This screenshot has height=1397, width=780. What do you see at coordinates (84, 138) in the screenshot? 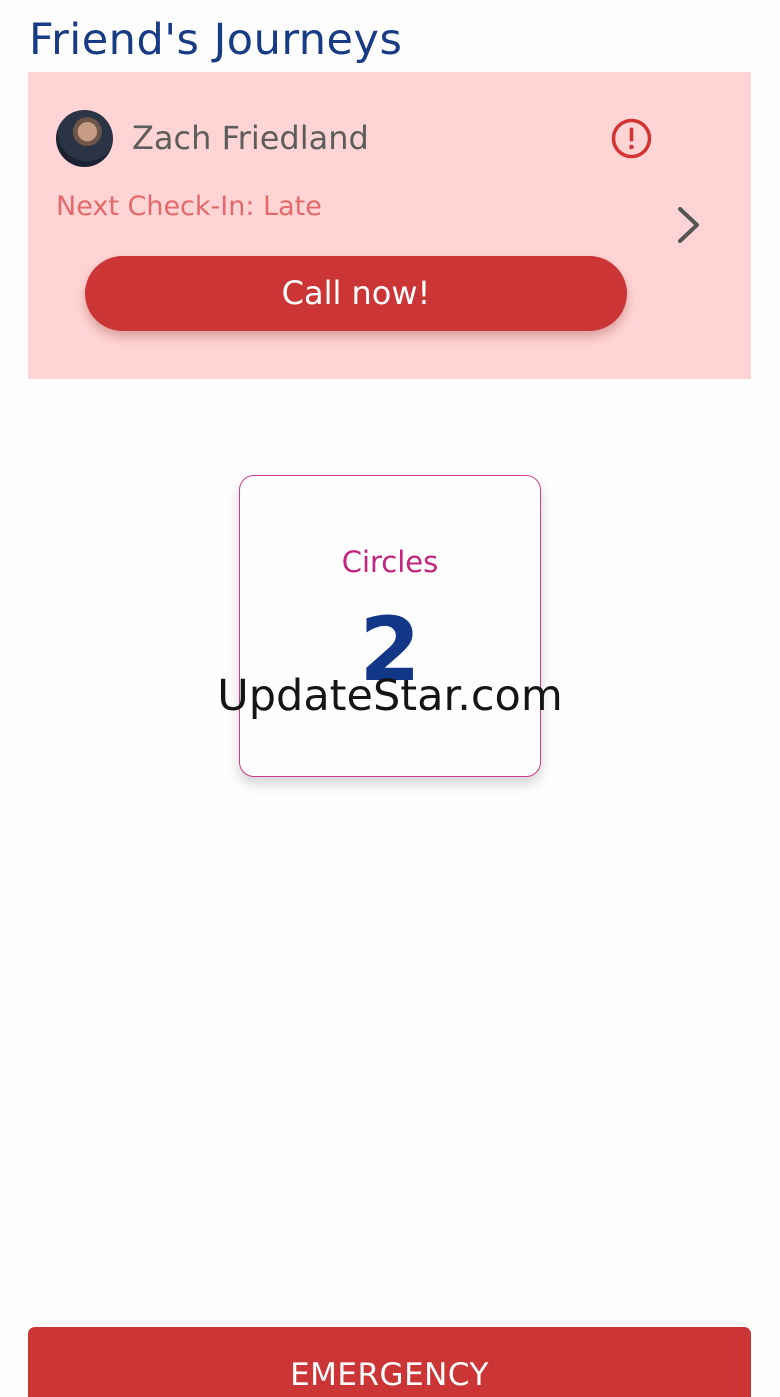
I see `avatar` at bounding box center [84, 138].